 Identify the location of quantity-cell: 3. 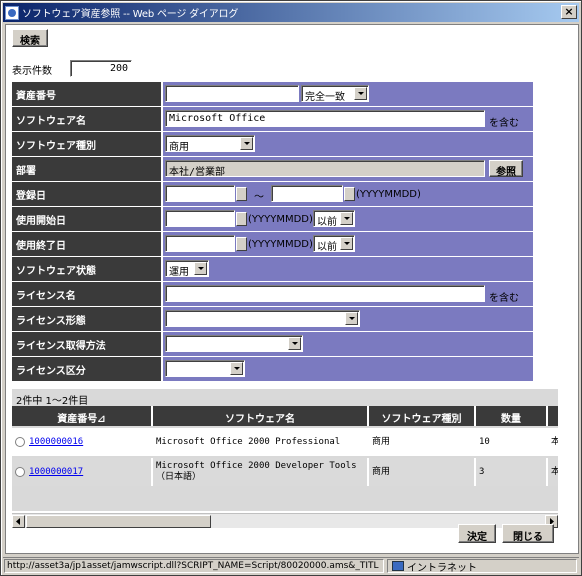
(512, 472).